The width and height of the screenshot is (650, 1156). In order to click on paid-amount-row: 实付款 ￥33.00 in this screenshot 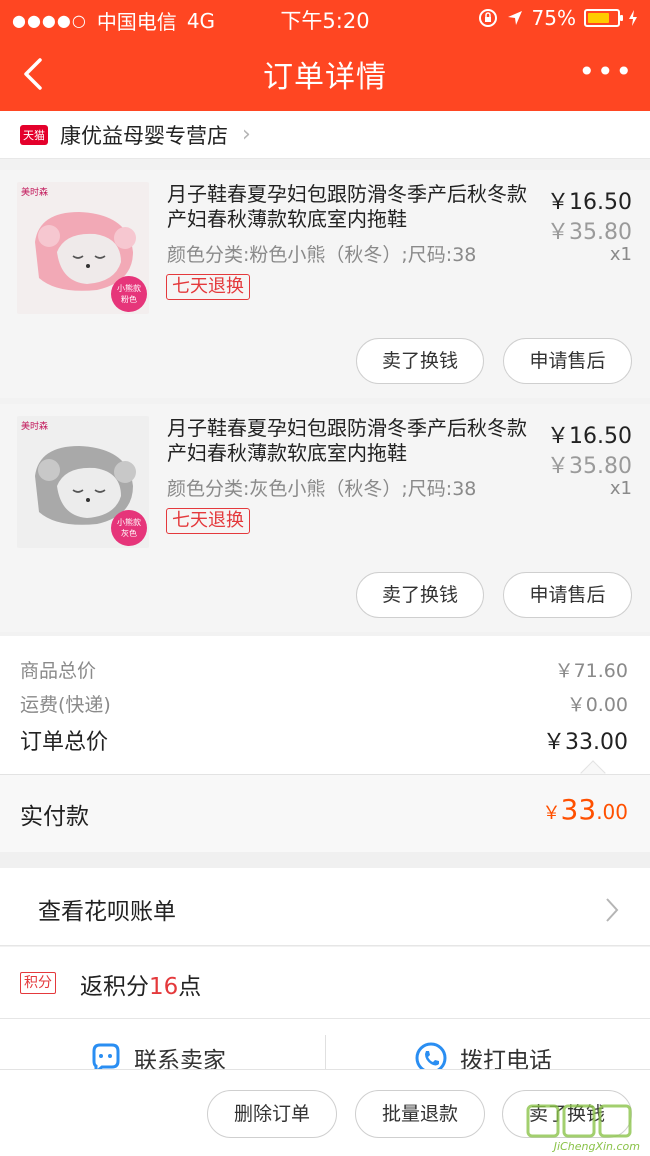, I will do `click(325, 813)`.